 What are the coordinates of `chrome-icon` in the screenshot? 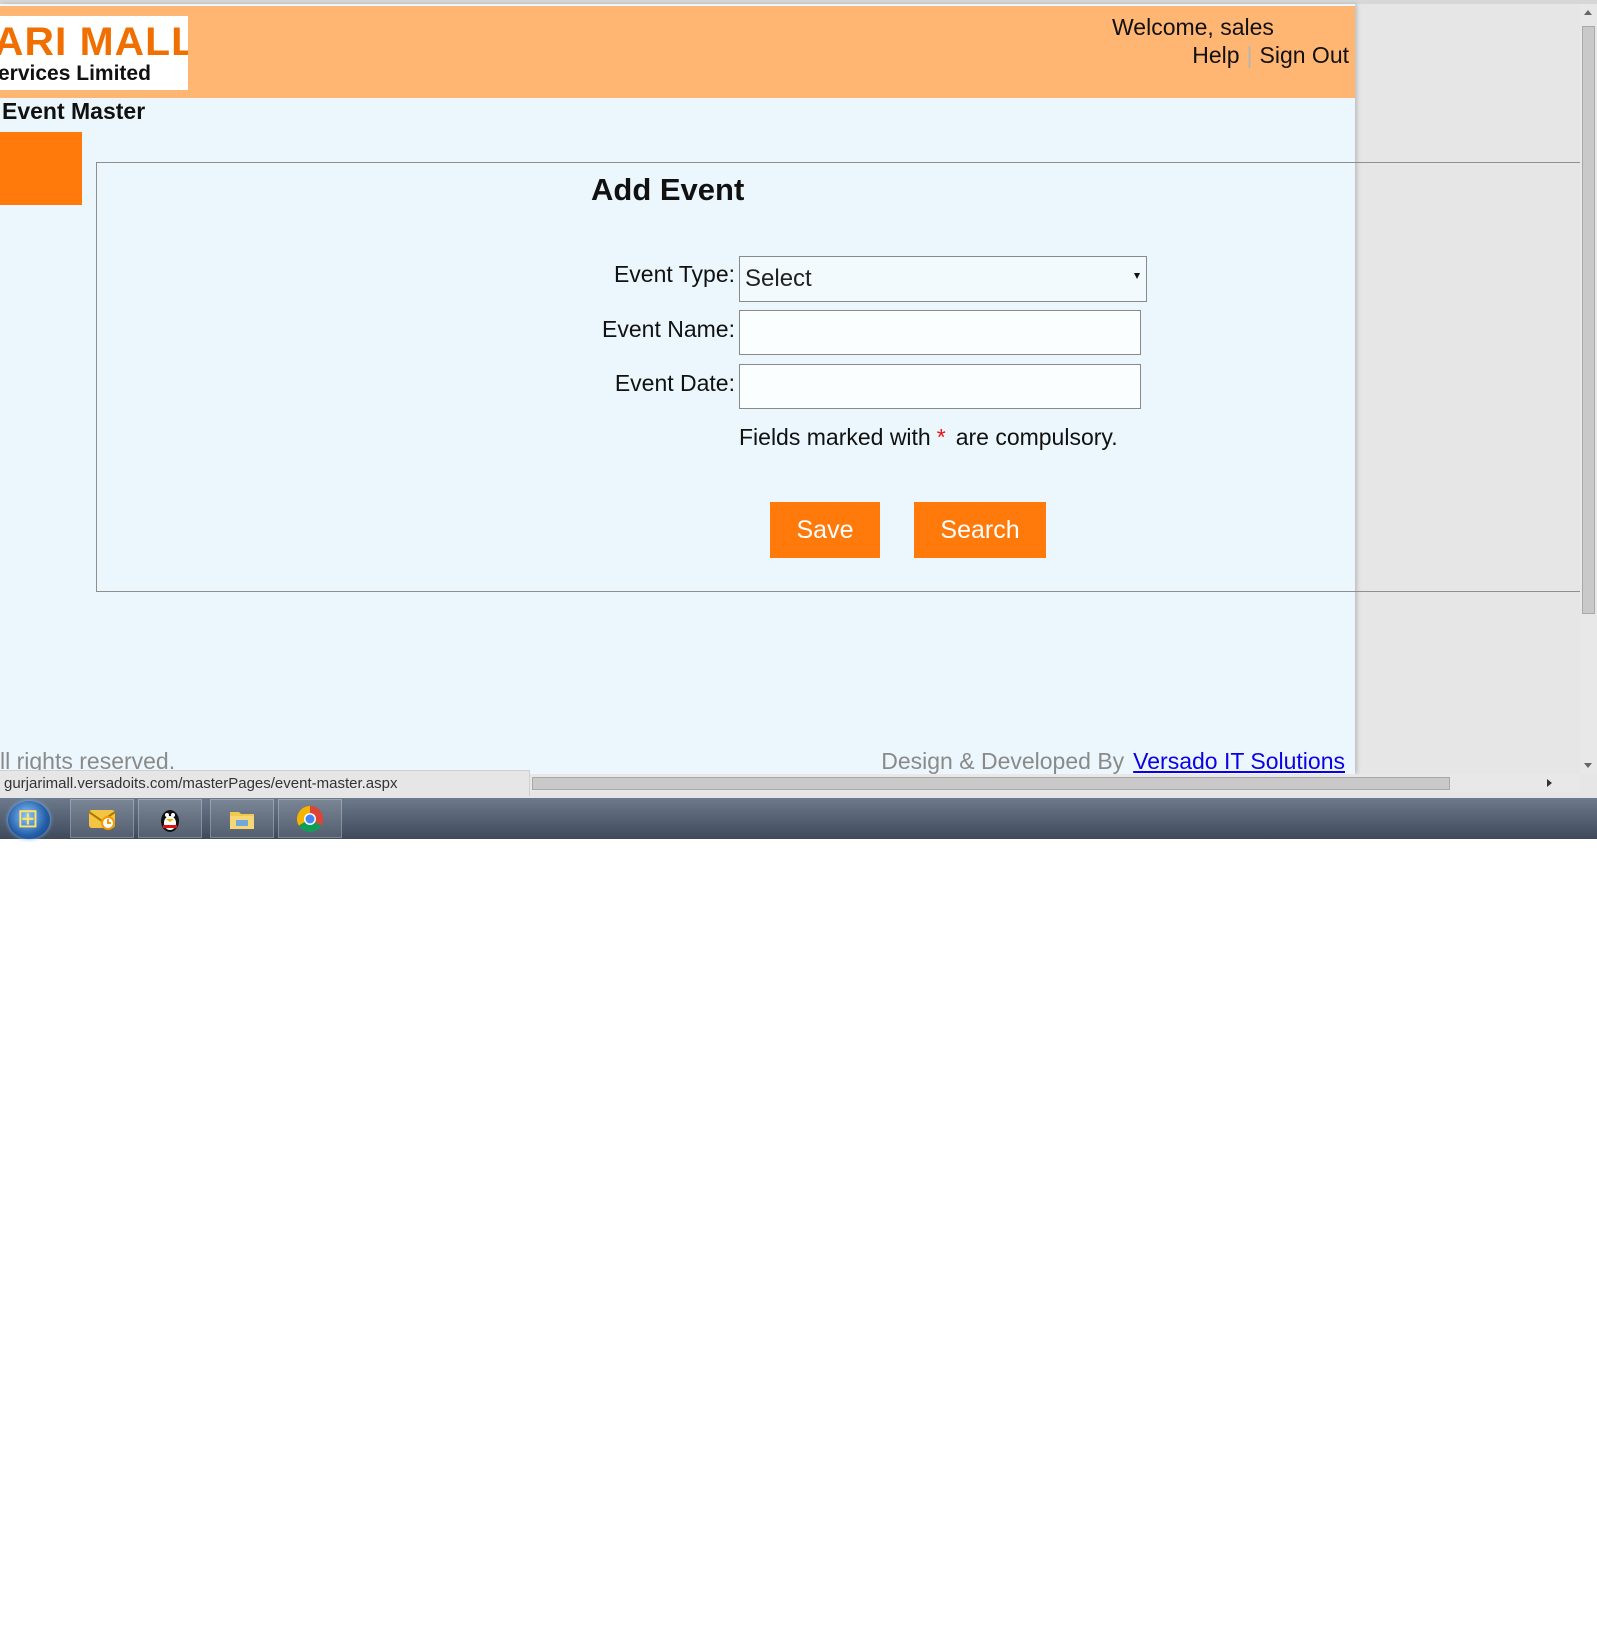 It's located at (310, 818).